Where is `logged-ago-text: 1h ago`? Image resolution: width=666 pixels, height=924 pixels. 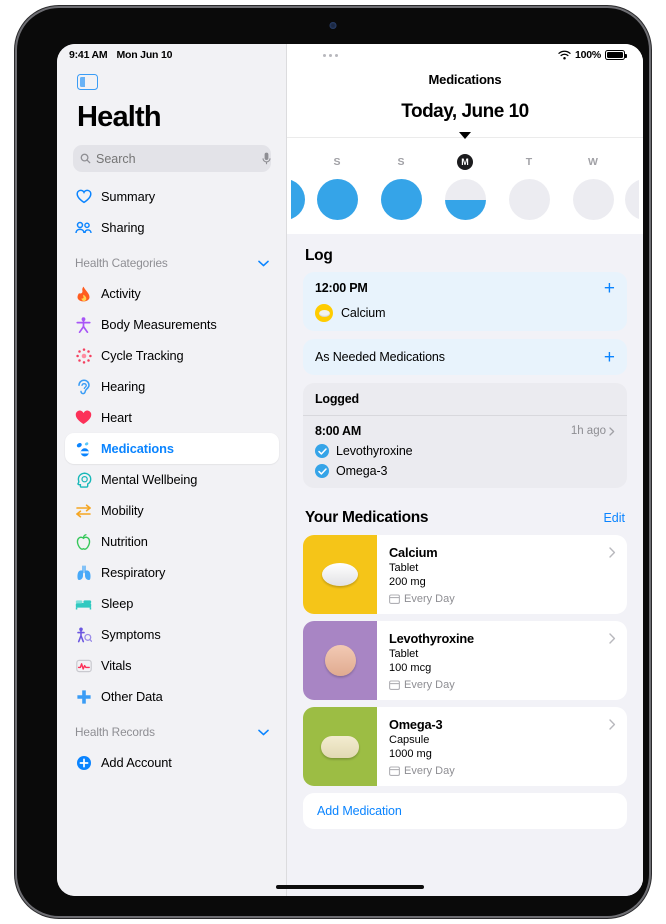 logged-ago-text: 1h ago is located at coordinates (588, 431).